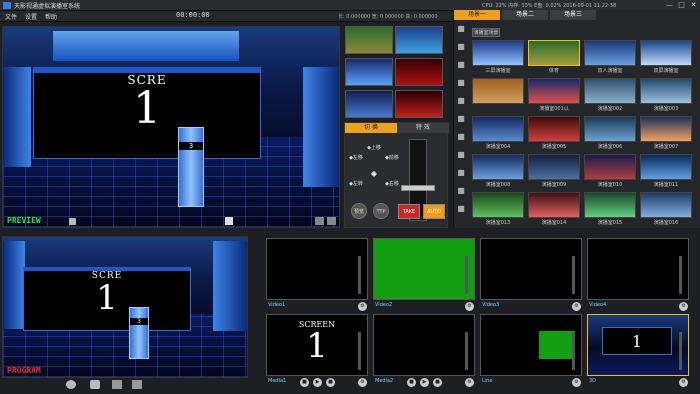 This screenshot has width=700, height=394. What do you see at coordinates (229, 221) in the screenshot?
I see `aspect-icon` at bounding box center [229, 221].